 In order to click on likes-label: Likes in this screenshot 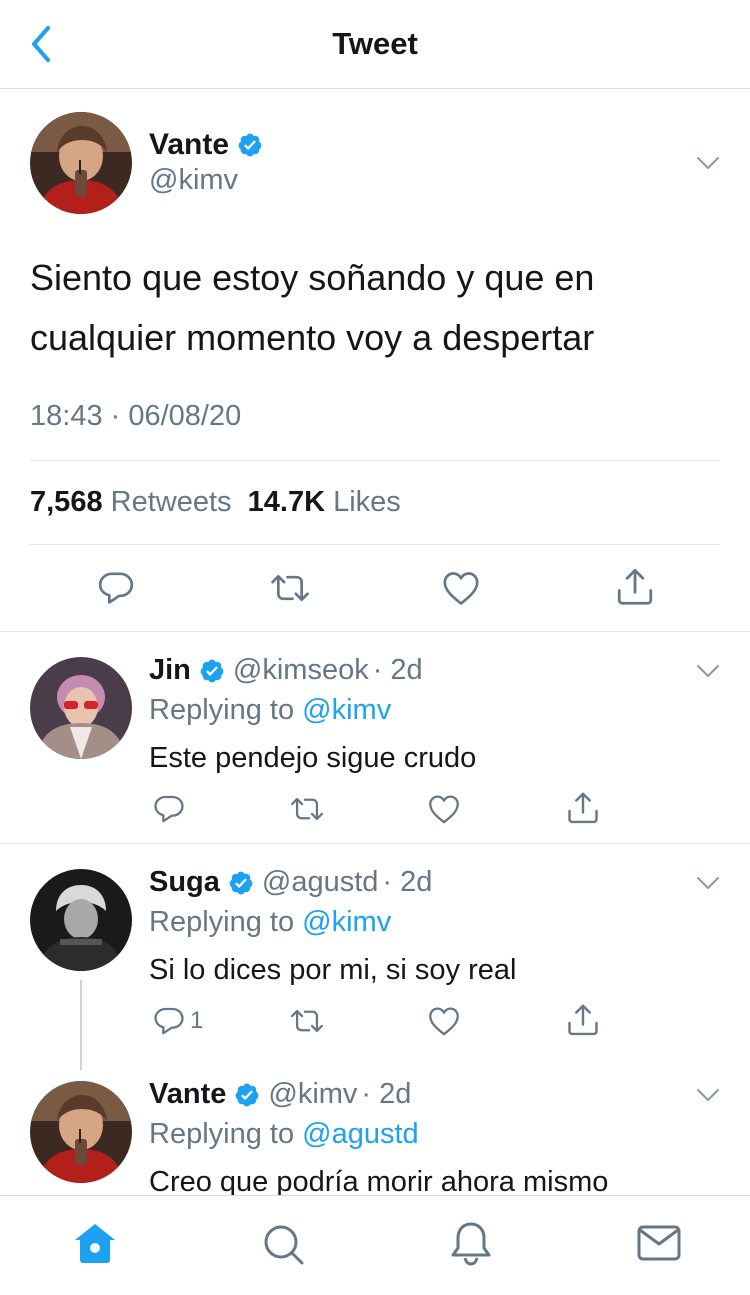, I will do `click(367, 502)`.